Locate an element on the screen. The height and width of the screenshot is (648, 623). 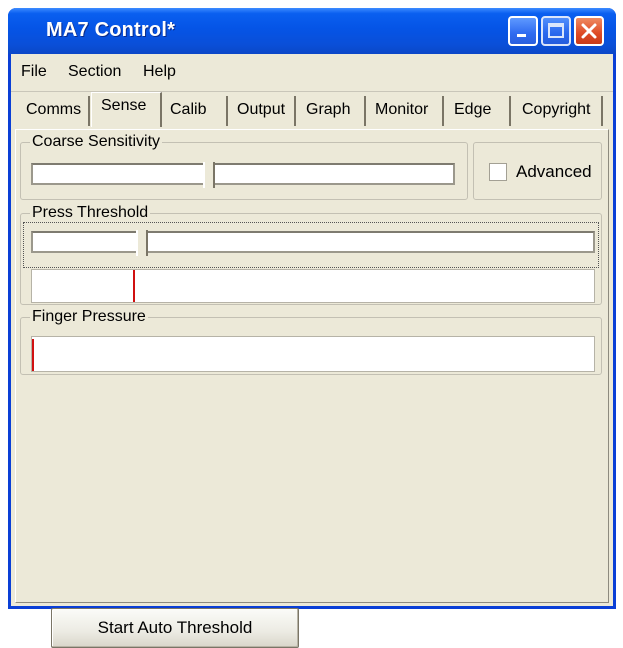
press-threshold-group: Press Threshold is located at coordinates (311, 254).